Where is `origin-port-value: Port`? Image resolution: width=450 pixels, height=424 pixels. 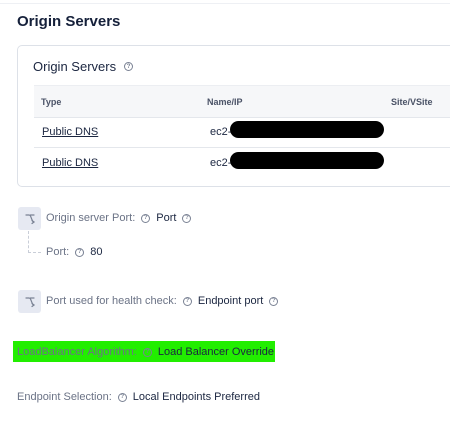 origin-port-value: Port is located at coordinates (166, 218).